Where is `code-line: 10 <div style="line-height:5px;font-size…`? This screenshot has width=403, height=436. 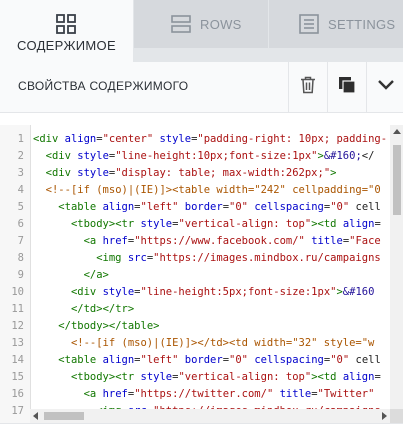 code-line: 10 <div style="line-height:5px;font-size… is located at coordinates (187, 292).